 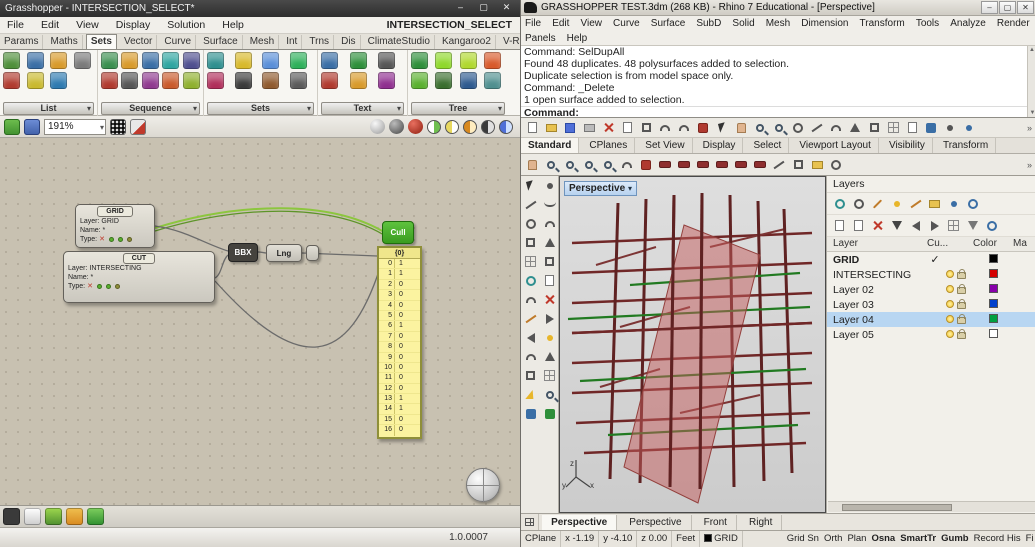 What do you see at coordinates (458, 108) in the screenshot?
I see `palette-label-tree: Tree ▾` at bounding box center [458, 108].